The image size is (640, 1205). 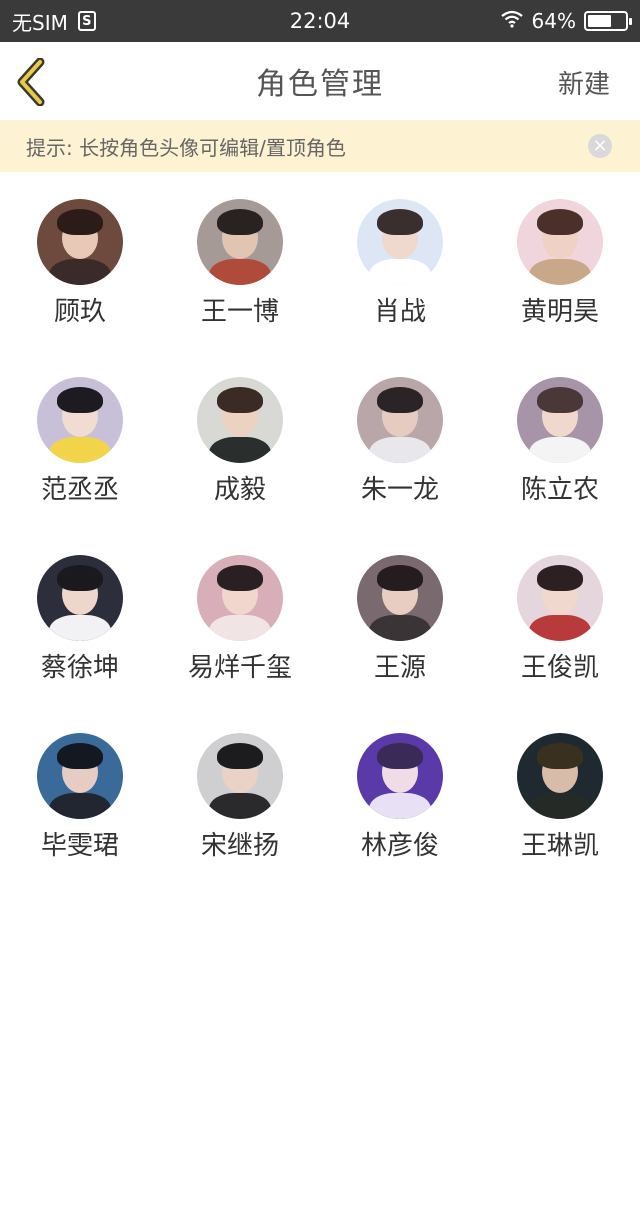 I want to click on role-item: 林彦俊, so click(x=400, y=791).